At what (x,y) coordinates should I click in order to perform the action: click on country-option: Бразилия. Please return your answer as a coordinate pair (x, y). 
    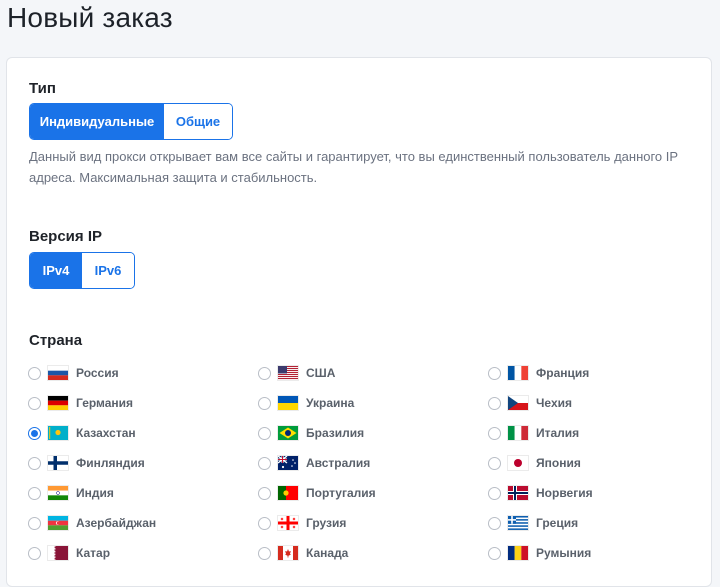
    Looking at the image, I should click on (311, 433).